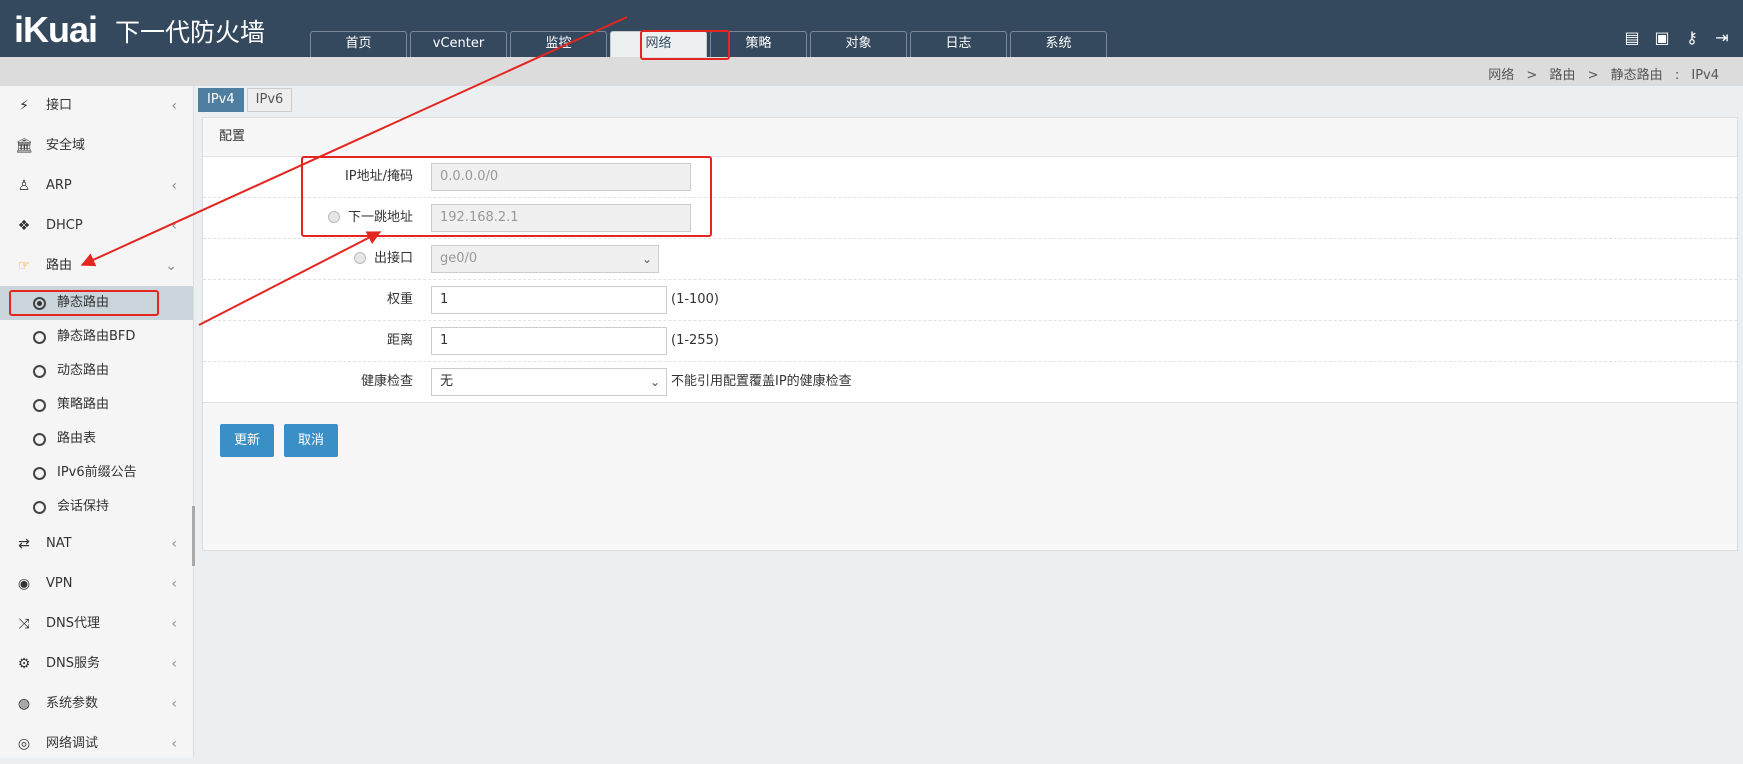 The height and width of the screenshot is (764, 1743). What do you see at coordinates (269, 100) in the screenshot?
I see `tab-ipv6: IPv6` at bounding box center [269, 100].